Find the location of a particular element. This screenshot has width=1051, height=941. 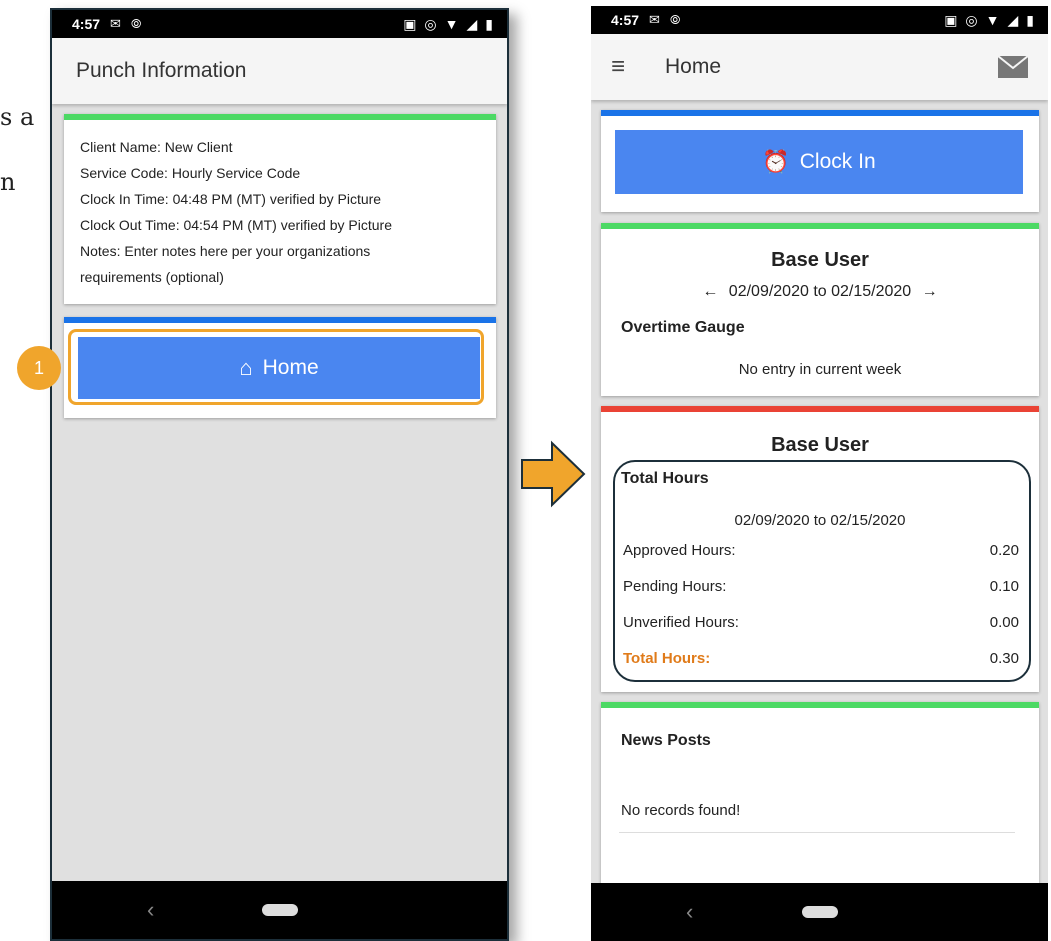

overtime-gauge-heading: Overtime Gauge is located at coordinates (683, 327).